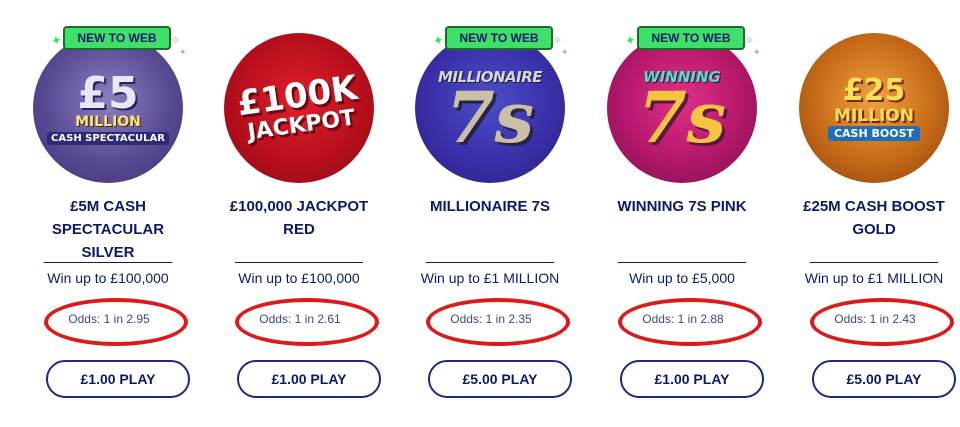 Image resolution: width=960 pixels, height=427 pixels. What do you see at coordinates (874, 218) in the screenshot?
I see `game-title: £25M CASH BOOST GOLD` at bounding box center [874, 218].